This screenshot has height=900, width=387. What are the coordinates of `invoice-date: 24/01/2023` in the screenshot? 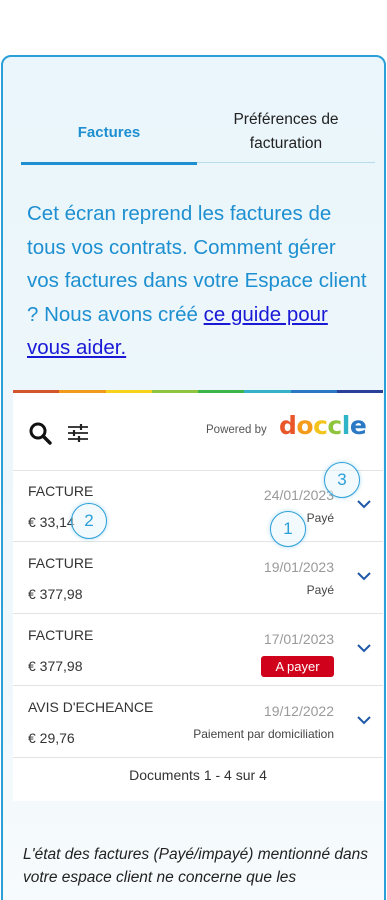 It's located at (298, 495).